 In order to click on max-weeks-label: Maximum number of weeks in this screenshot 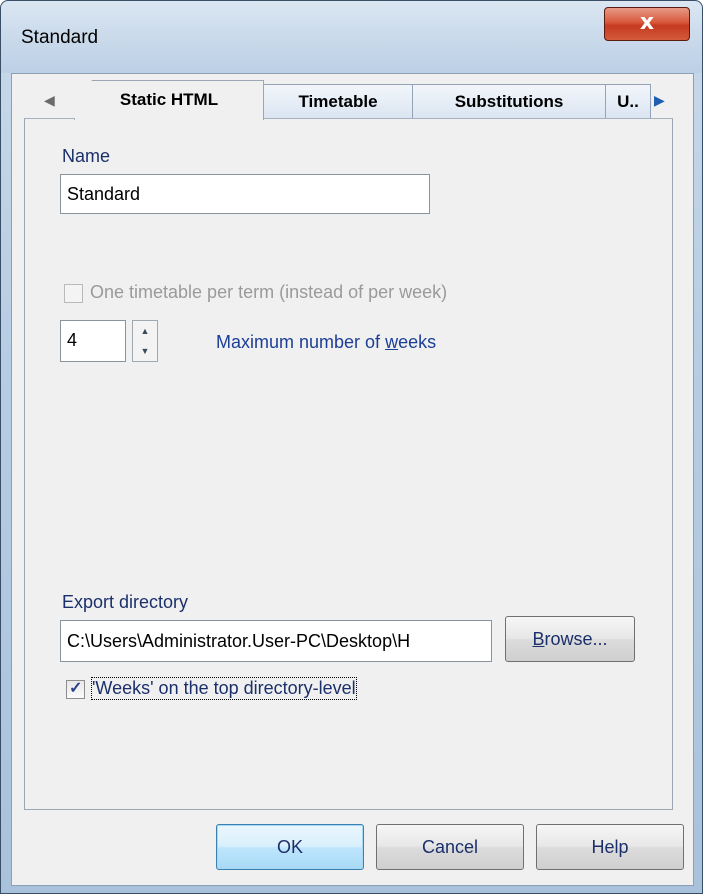, I will do `click(326, 342)`.